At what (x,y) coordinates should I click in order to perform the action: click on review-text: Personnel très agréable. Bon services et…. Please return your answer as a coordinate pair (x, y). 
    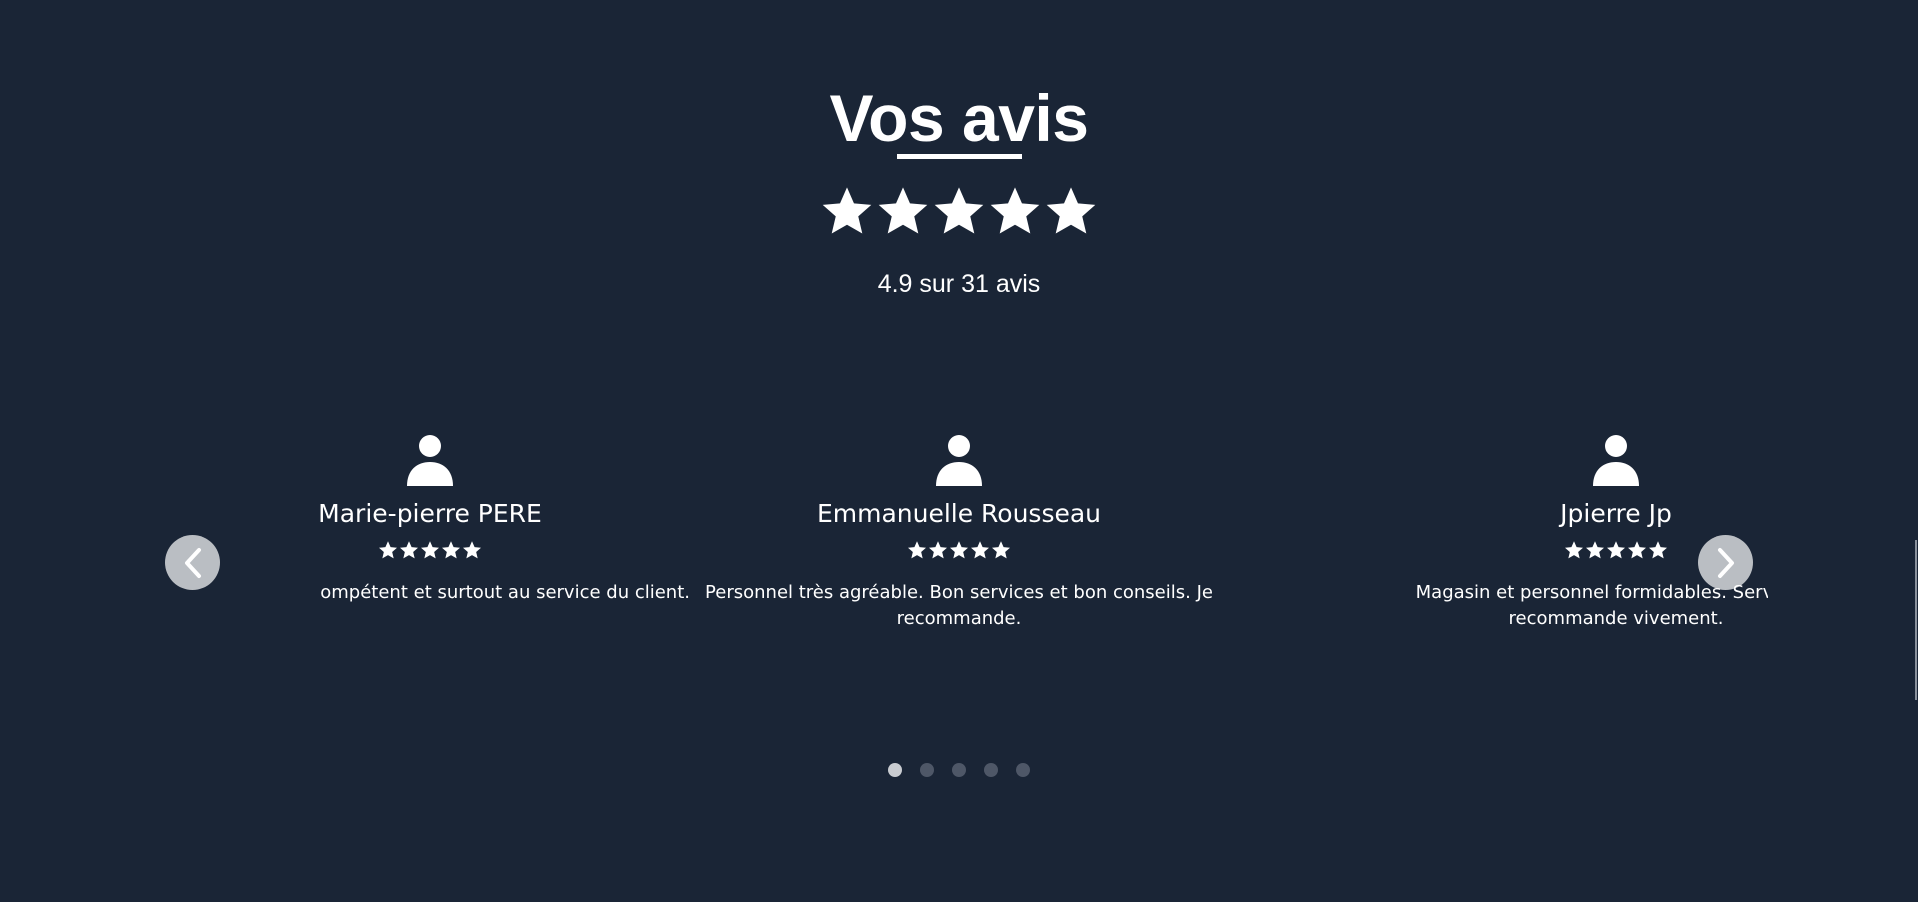
    Looking at the image, I should click on (959, 605).